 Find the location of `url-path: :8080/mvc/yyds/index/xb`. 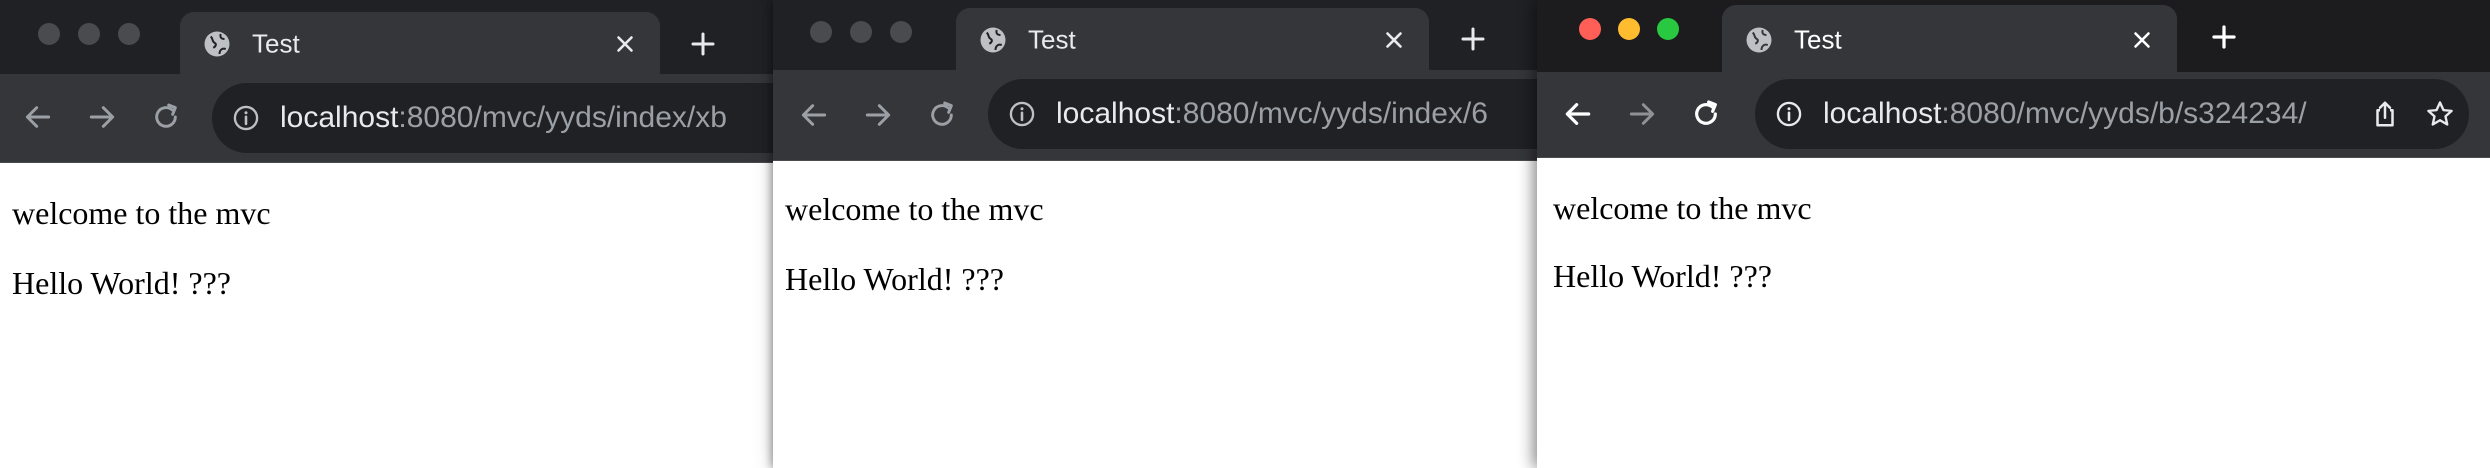

url-path: :8080/mvc/yyds/index/xb is located at coordinates (562, 117).